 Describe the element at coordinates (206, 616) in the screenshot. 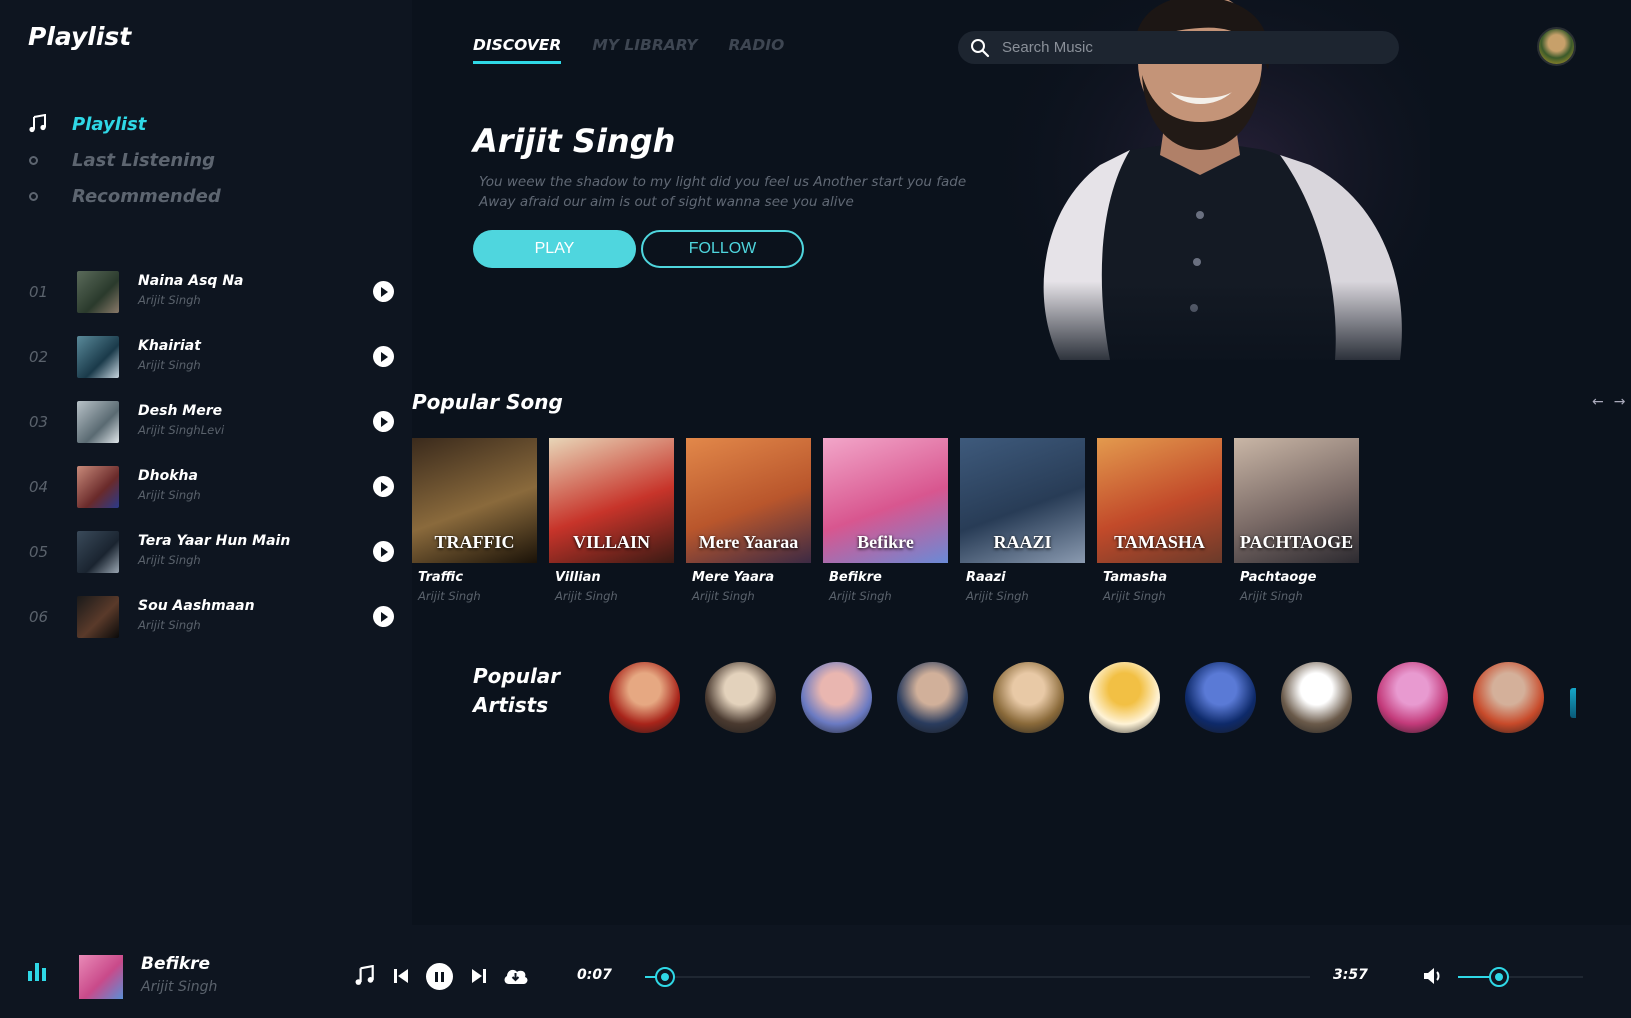

I see `track-row: 06 Sou Aashmaan Arijit Singh` at that location.